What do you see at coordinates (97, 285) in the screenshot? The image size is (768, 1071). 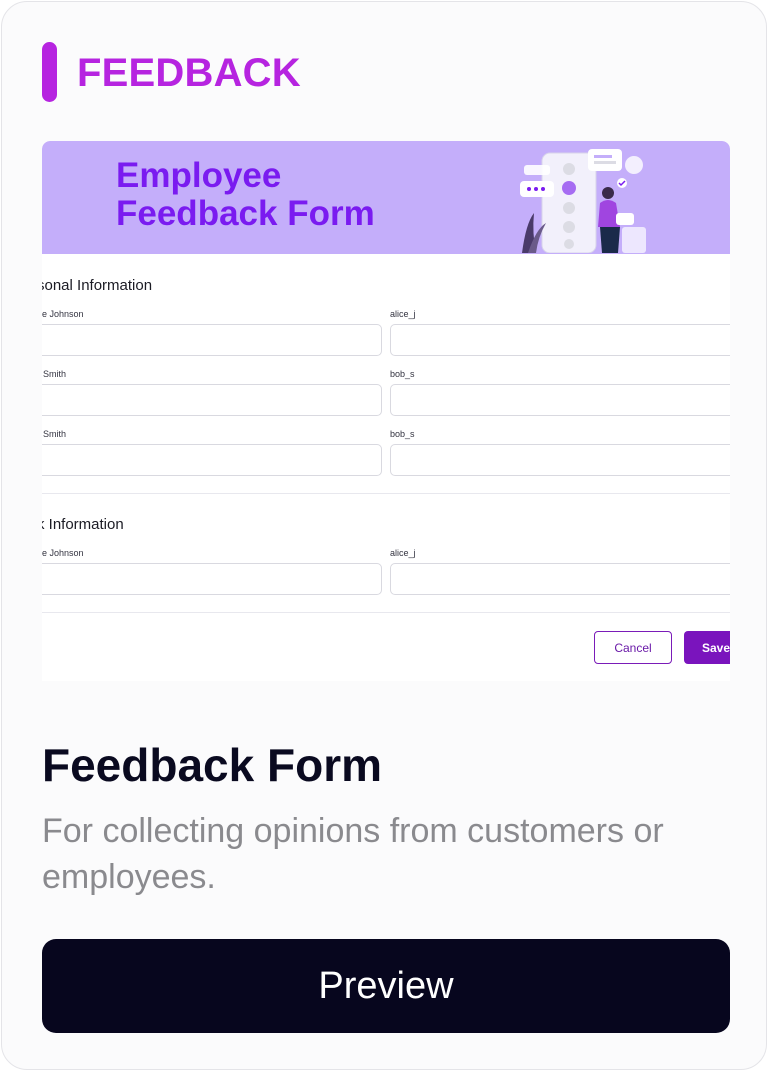 I see `section-title-personal-information: rsonal Information` at bounding box center [97, 285].